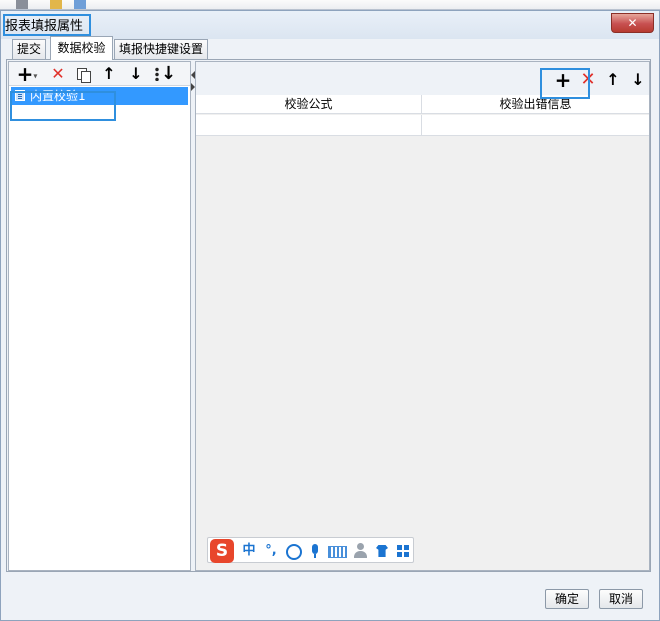 This screenshot has height=621, width=660. I want to click on table-row, so click(422, 125).